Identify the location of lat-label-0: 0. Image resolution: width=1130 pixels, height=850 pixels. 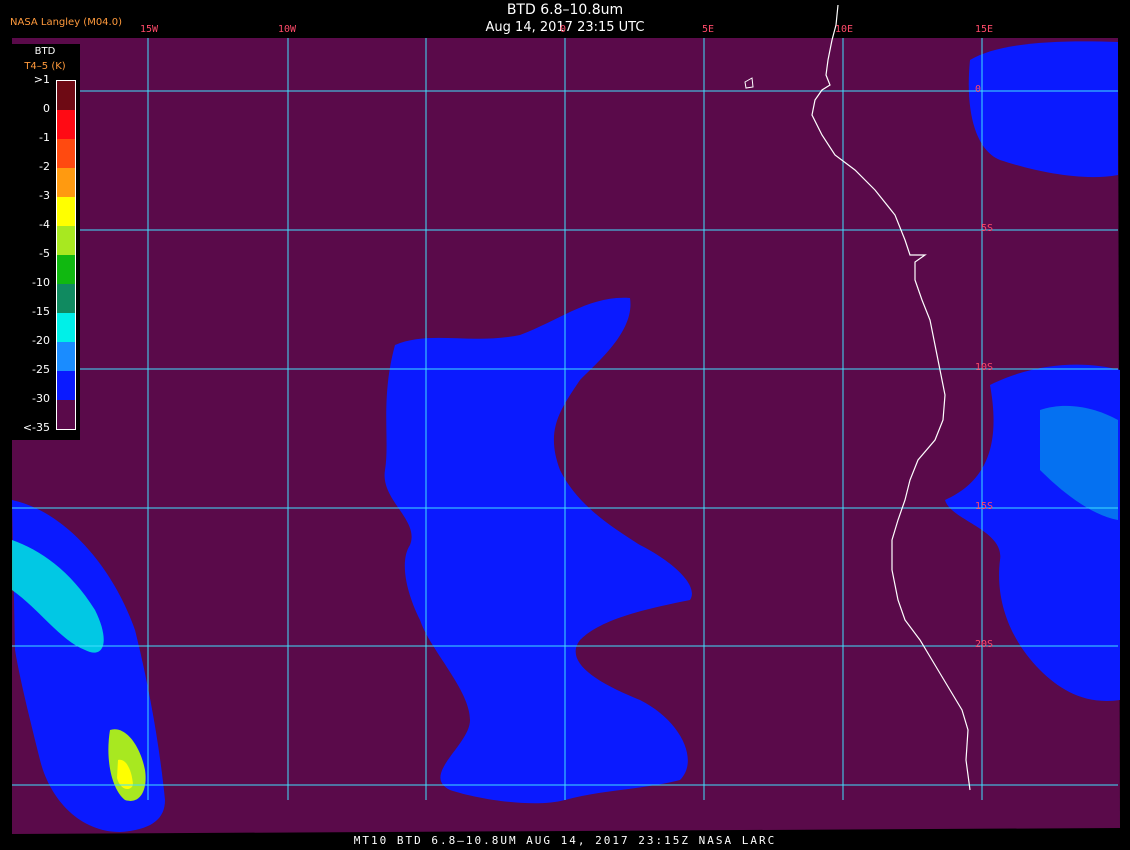
(978, 89).